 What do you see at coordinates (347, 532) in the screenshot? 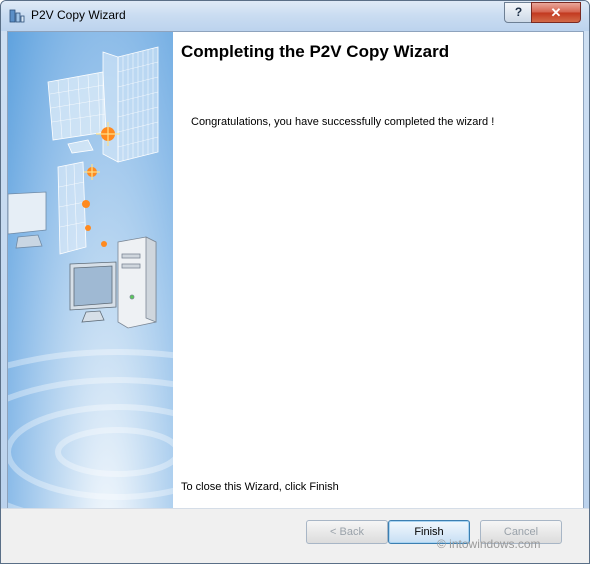
I see `back-button: < Back` at bounding box center [347, 532].